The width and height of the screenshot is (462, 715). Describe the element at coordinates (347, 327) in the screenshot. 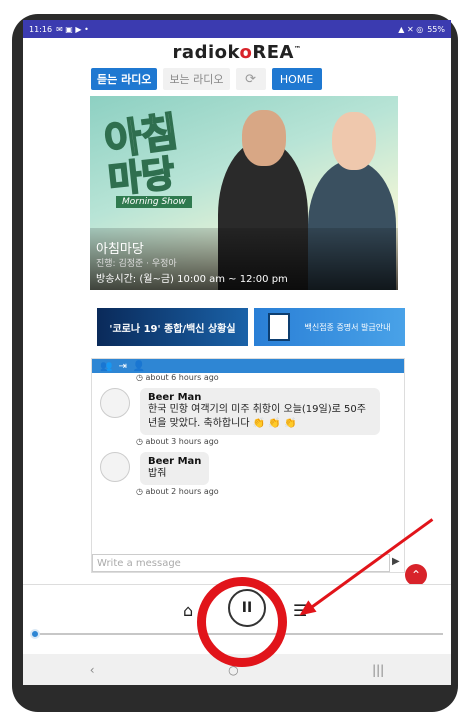

I see `vaccine-banner-label: 백신접종 증명서 발급안내` at that location.